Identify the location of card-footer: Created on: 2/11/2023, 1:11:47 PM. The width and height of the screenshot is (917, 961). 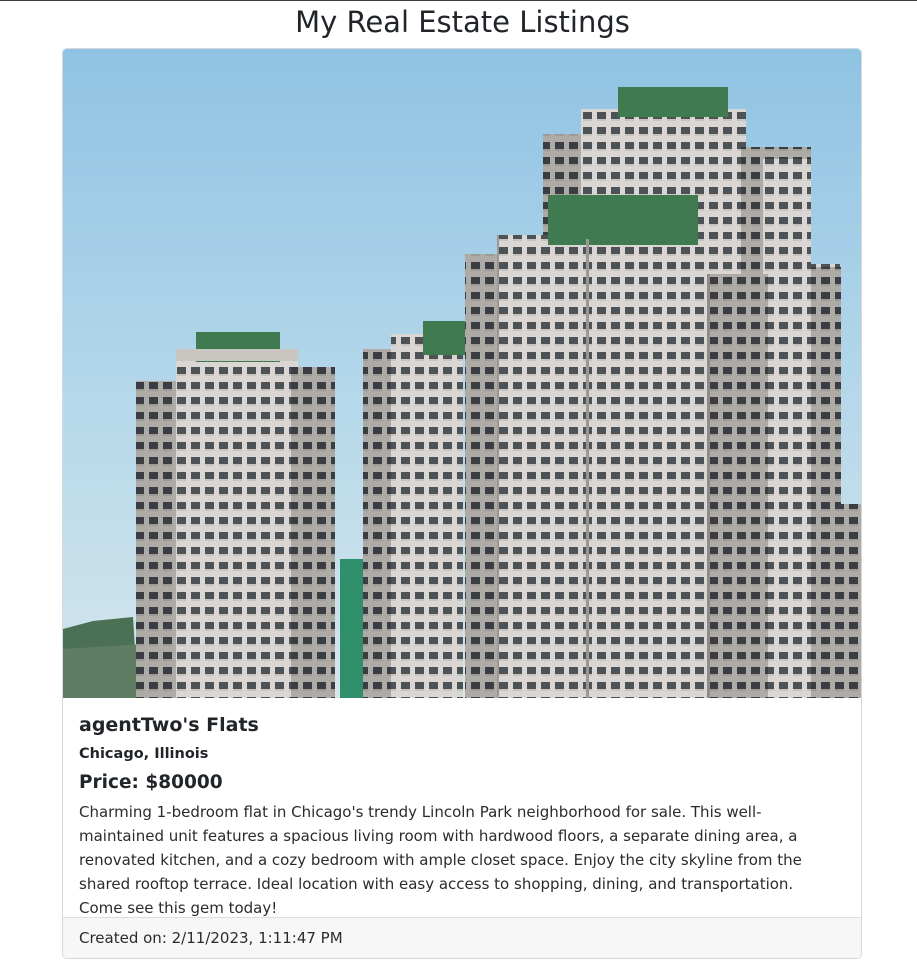
(462, 937).